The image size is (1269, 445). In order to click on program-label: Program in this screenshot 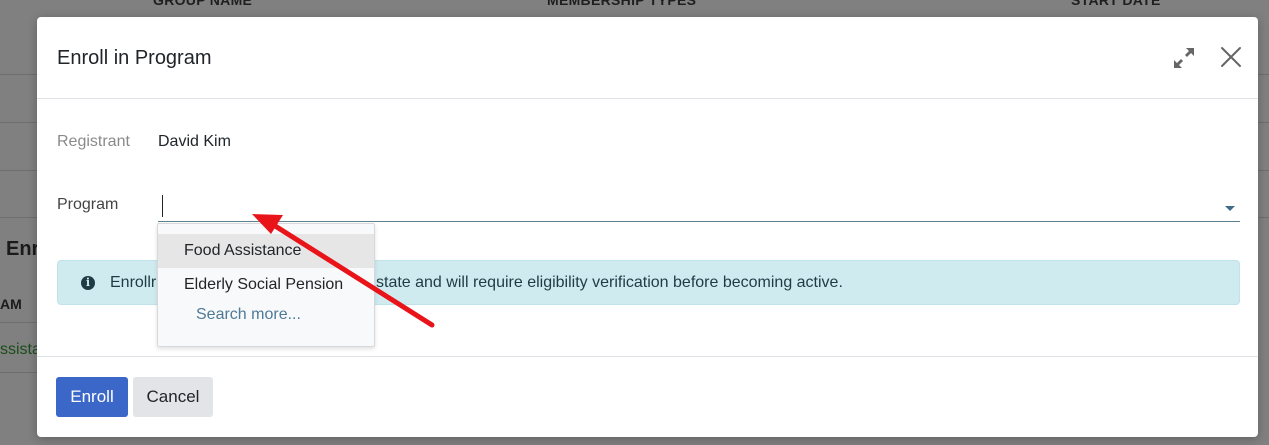, I will do `click(88, 204)`.